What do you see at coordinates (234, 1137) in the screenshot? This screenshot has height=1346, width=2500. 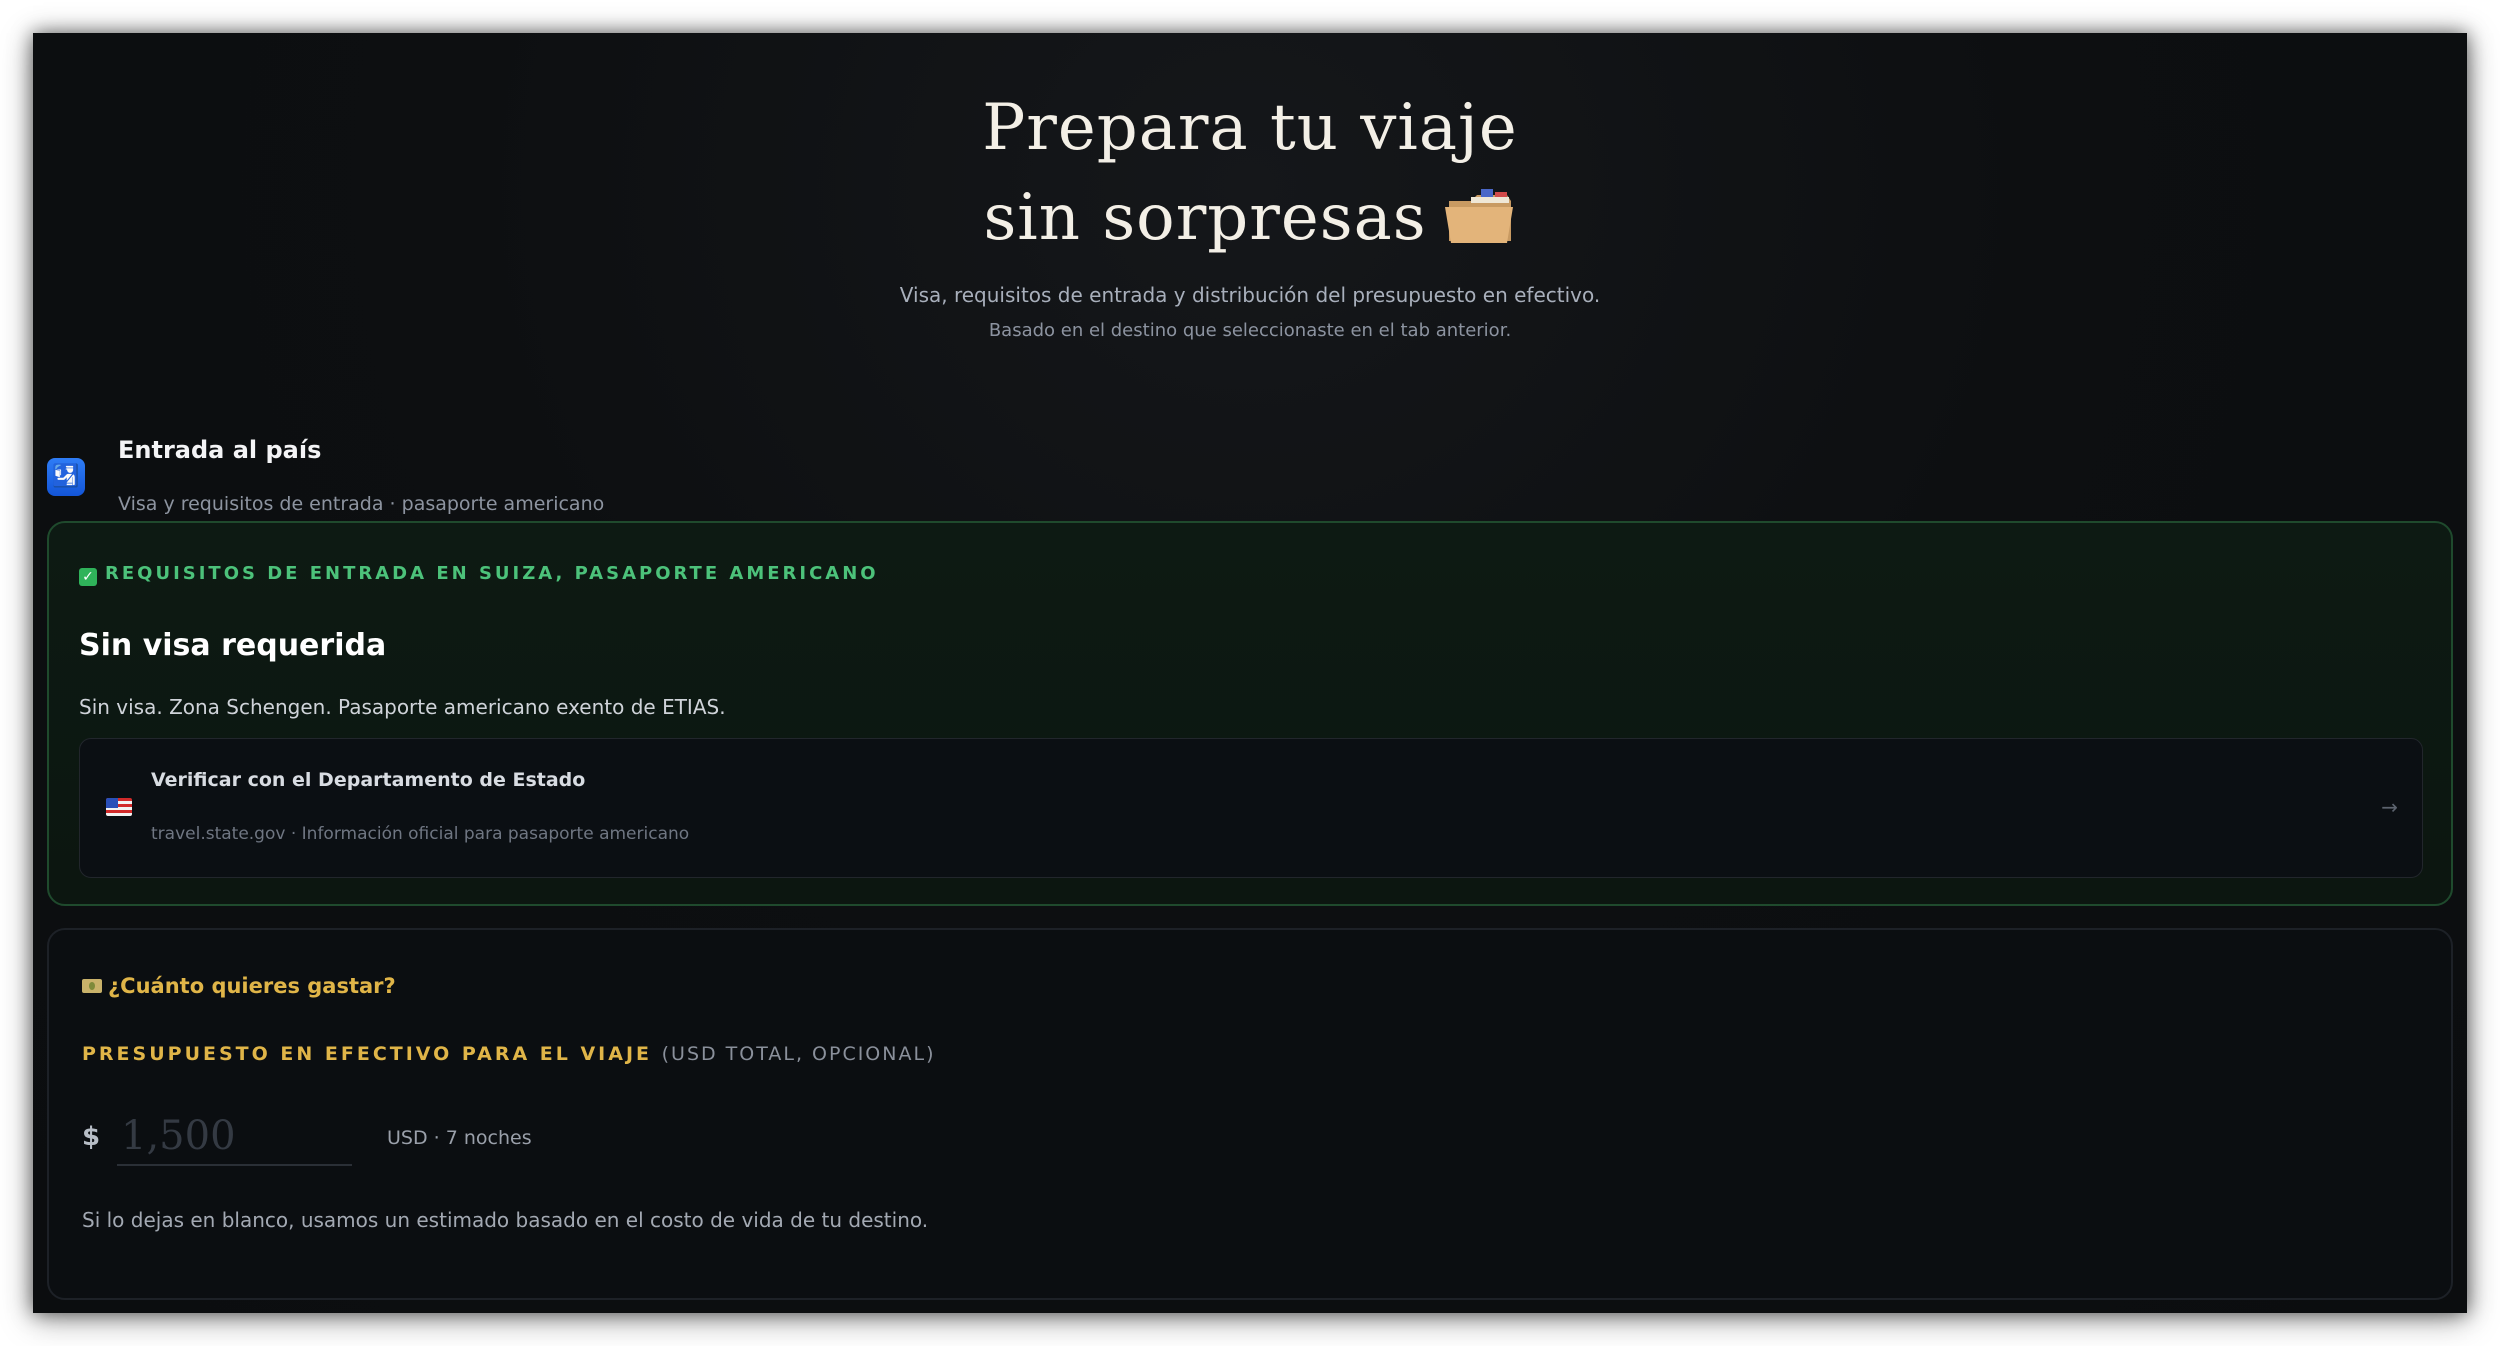 I see `budget-amount-input` at bounding box center [234, 1137].